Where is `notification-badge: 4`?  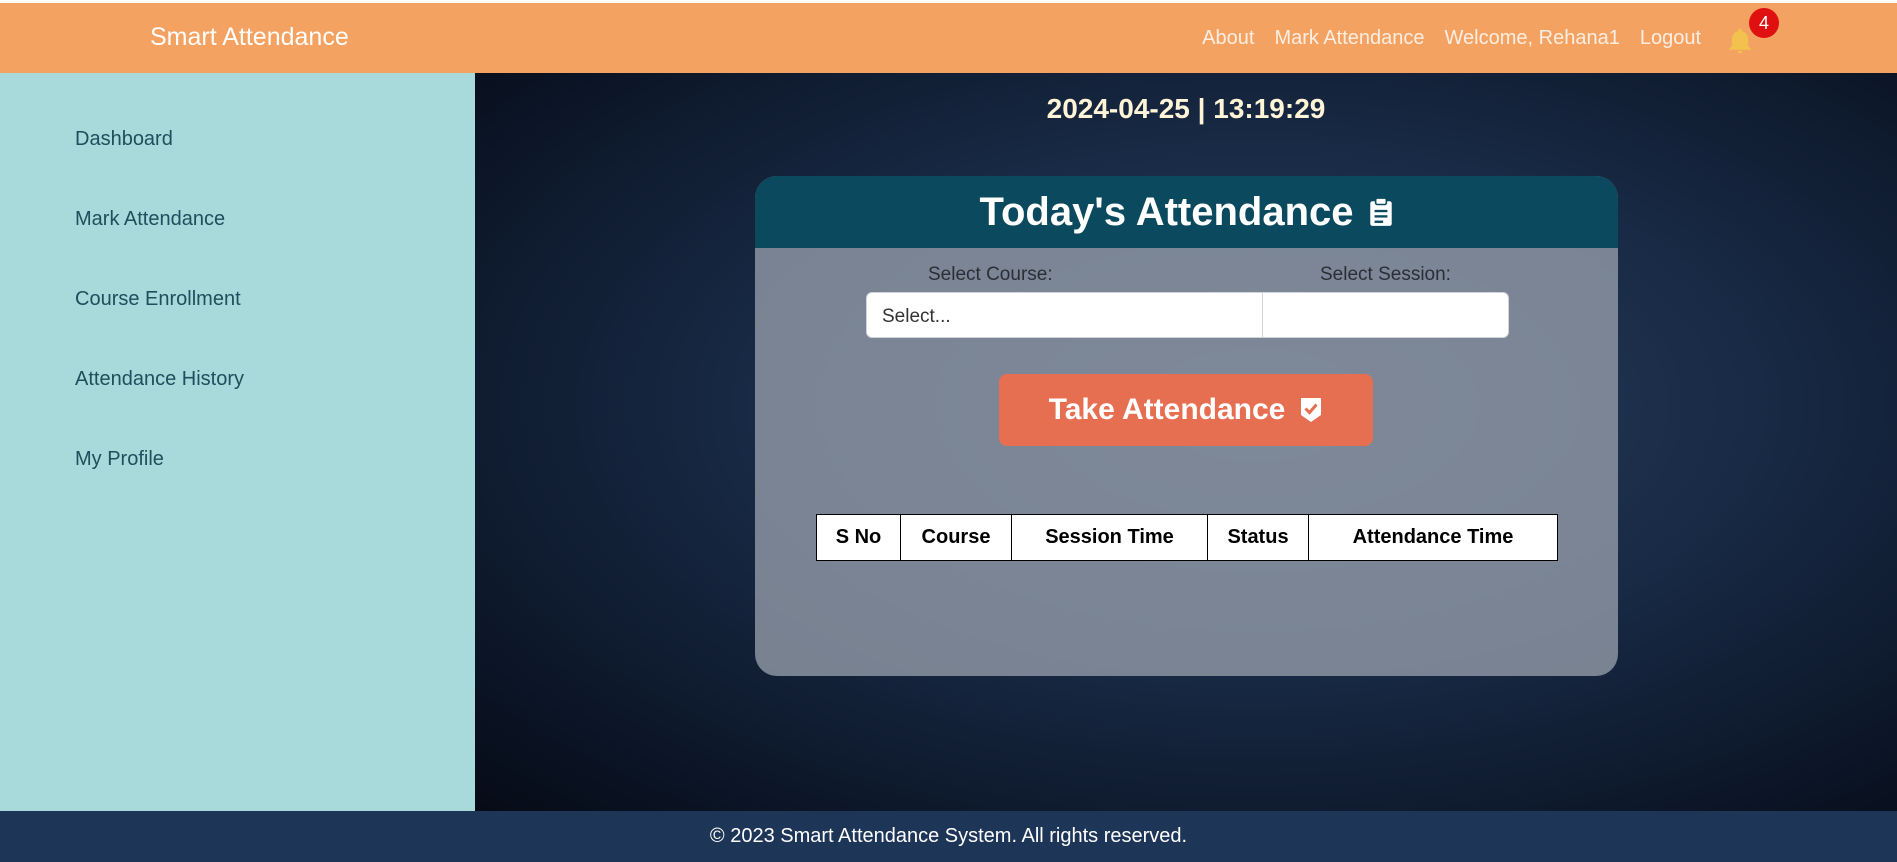
notification-badge: 4 is located at coordinates (1764, 23).